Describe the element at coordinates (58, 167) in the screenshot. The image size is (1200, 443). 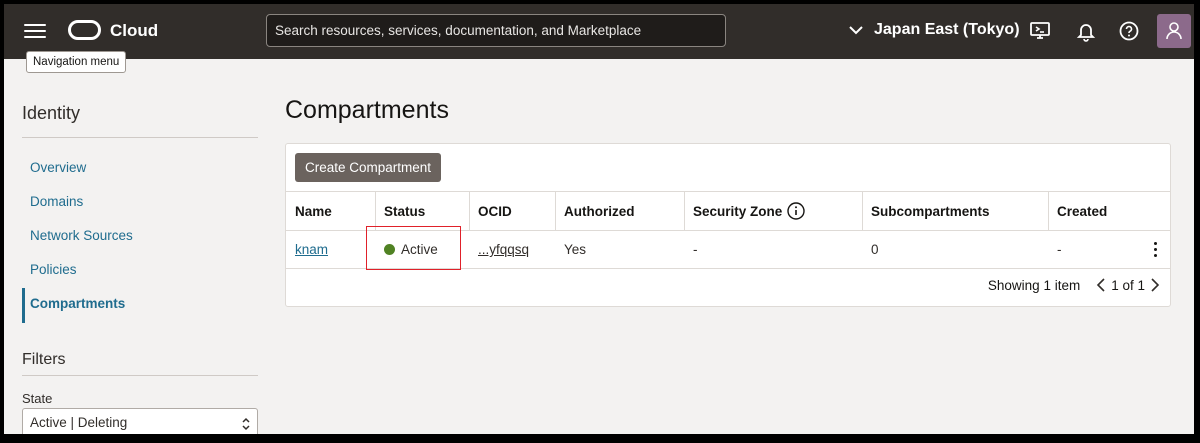
I see `sidebar-item-overview: Overview` at that location.